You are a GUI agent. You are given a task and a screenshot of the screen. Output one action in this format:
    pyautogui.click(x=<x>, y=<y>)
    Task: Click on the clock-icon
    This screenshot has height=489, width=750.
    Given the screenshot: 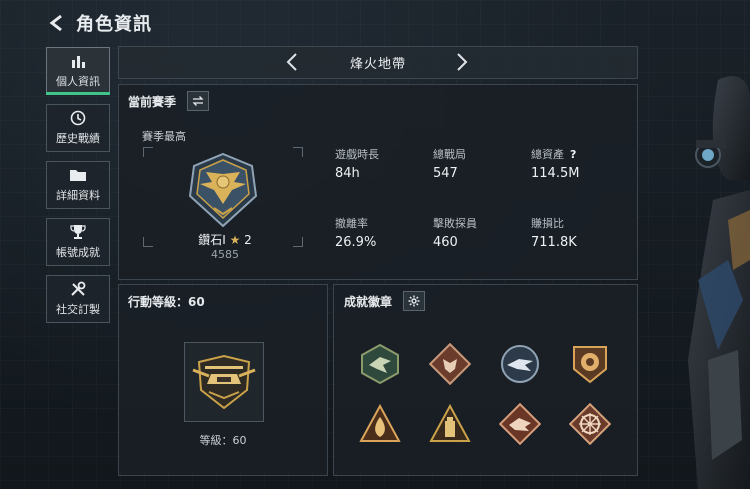 What is the action you would take?
    pyautogui.click(x=78, y=118)
    